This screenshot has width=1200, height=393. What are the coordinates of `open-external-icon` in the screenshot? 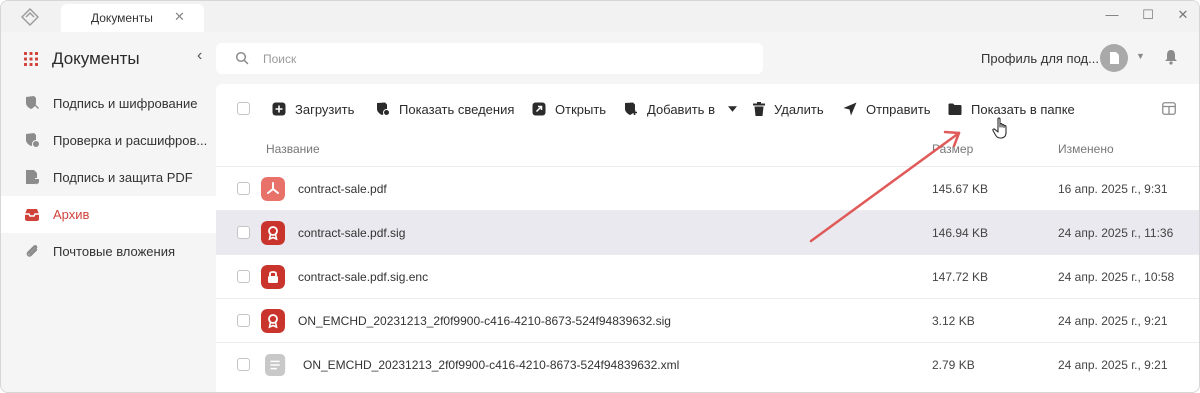 It's located at (539, 109).